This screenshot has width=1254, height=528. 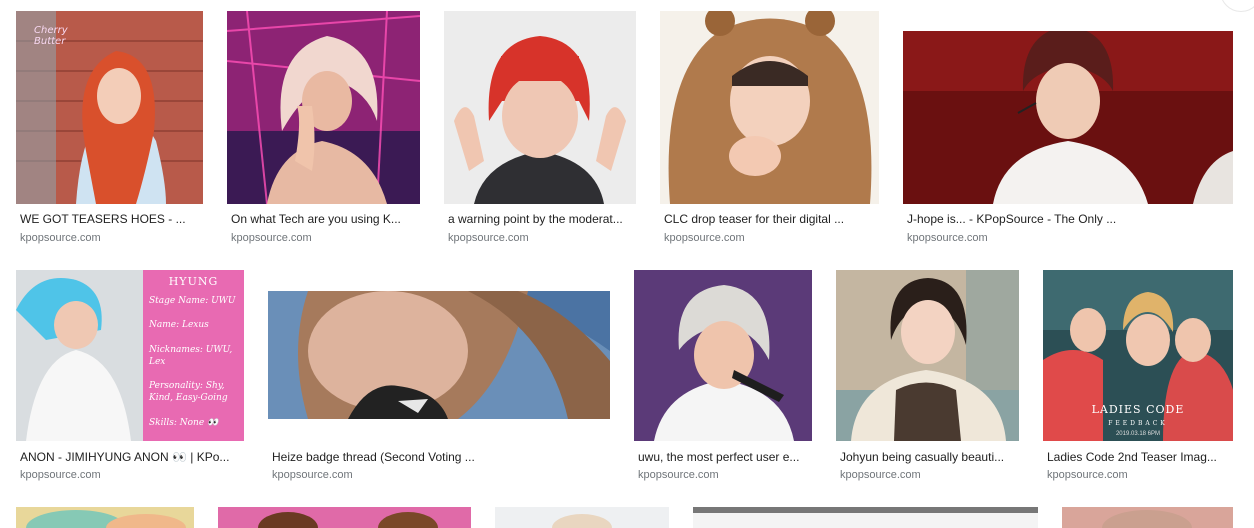 I want to click on profile-line: Stage Name: UWU, so click(x=192, y=301).